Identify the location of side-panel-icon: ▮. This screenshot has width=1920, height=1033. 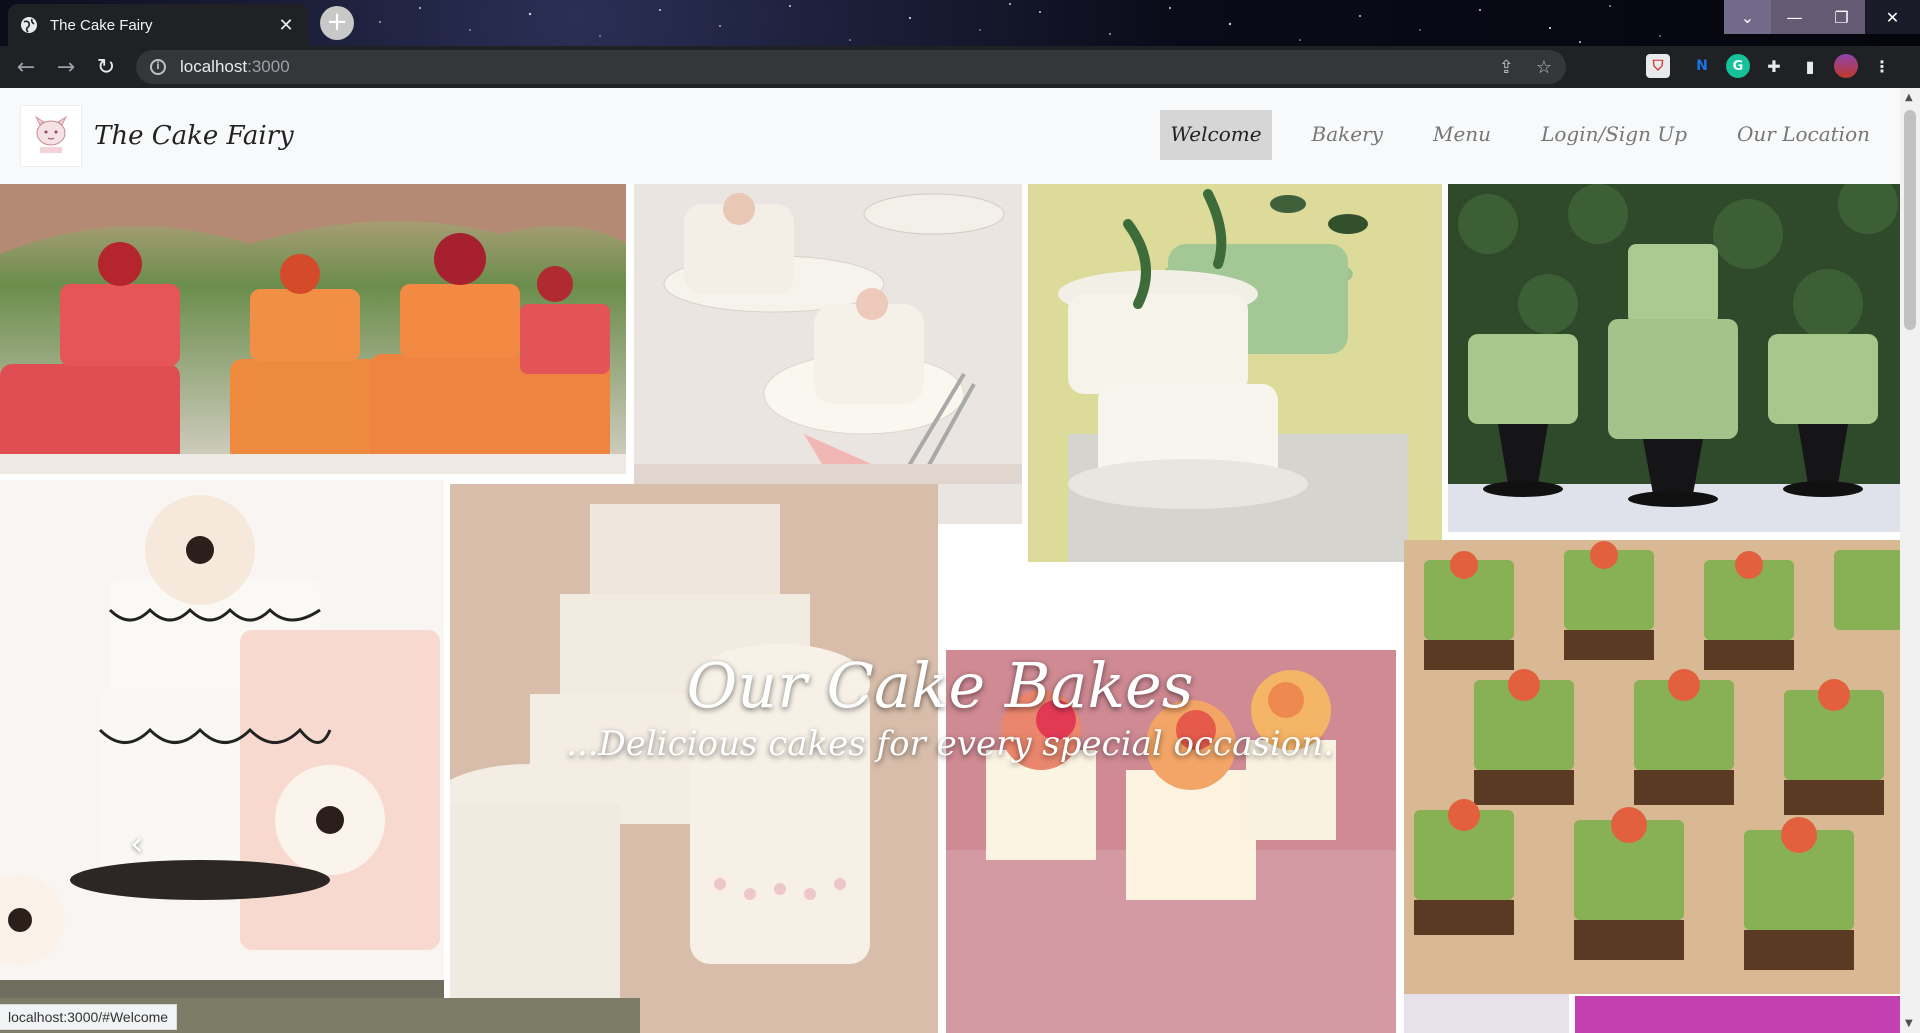
(1810, 66).